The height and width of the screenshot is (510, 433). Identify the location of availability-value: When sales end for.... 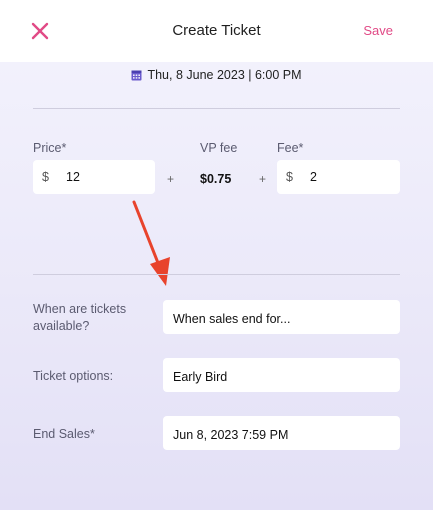
(232, 319).